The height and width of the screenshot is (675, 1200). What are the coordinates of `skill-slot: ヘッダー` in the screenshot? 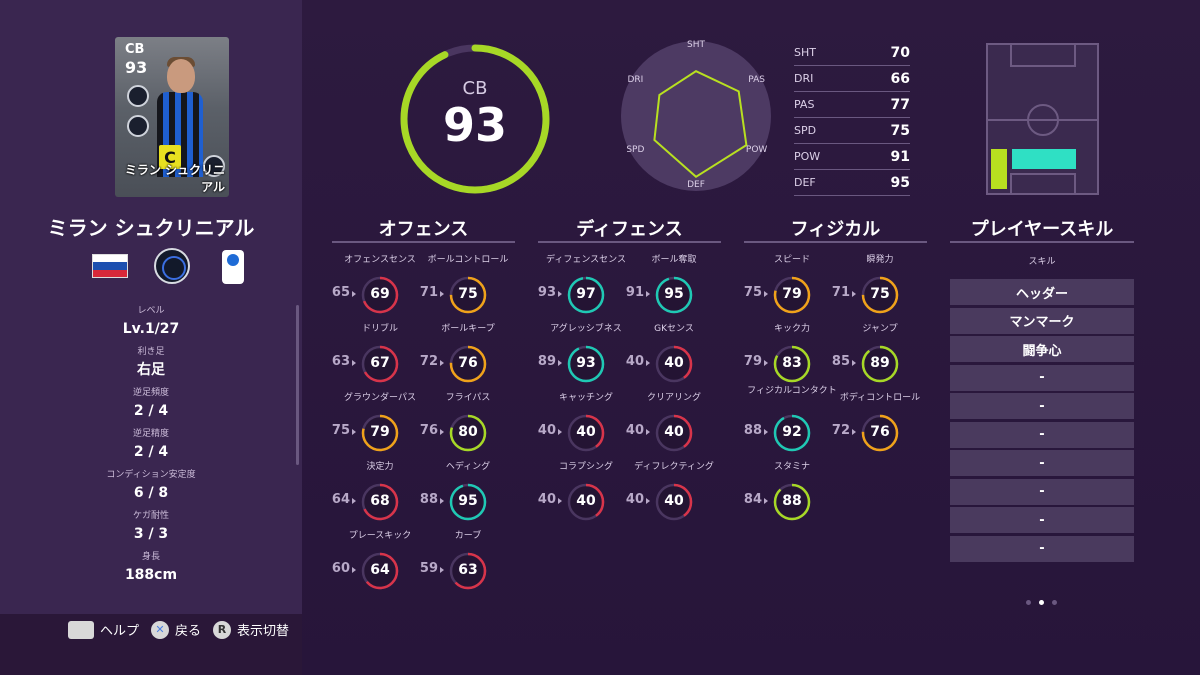 It's located at (1042, 292).